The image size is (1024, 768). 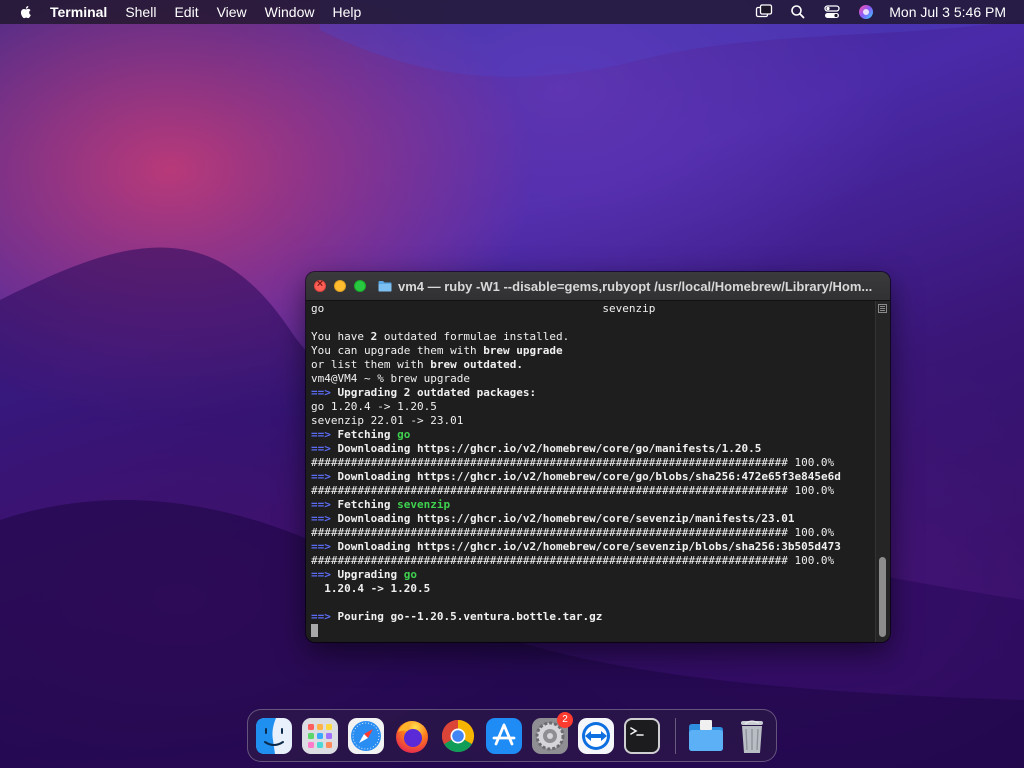 What do you see at coordinates (381, 504) in the screenshot?
I see `terminal-line: ==> Fetching sevenzip` at bounding box center [381, 504].